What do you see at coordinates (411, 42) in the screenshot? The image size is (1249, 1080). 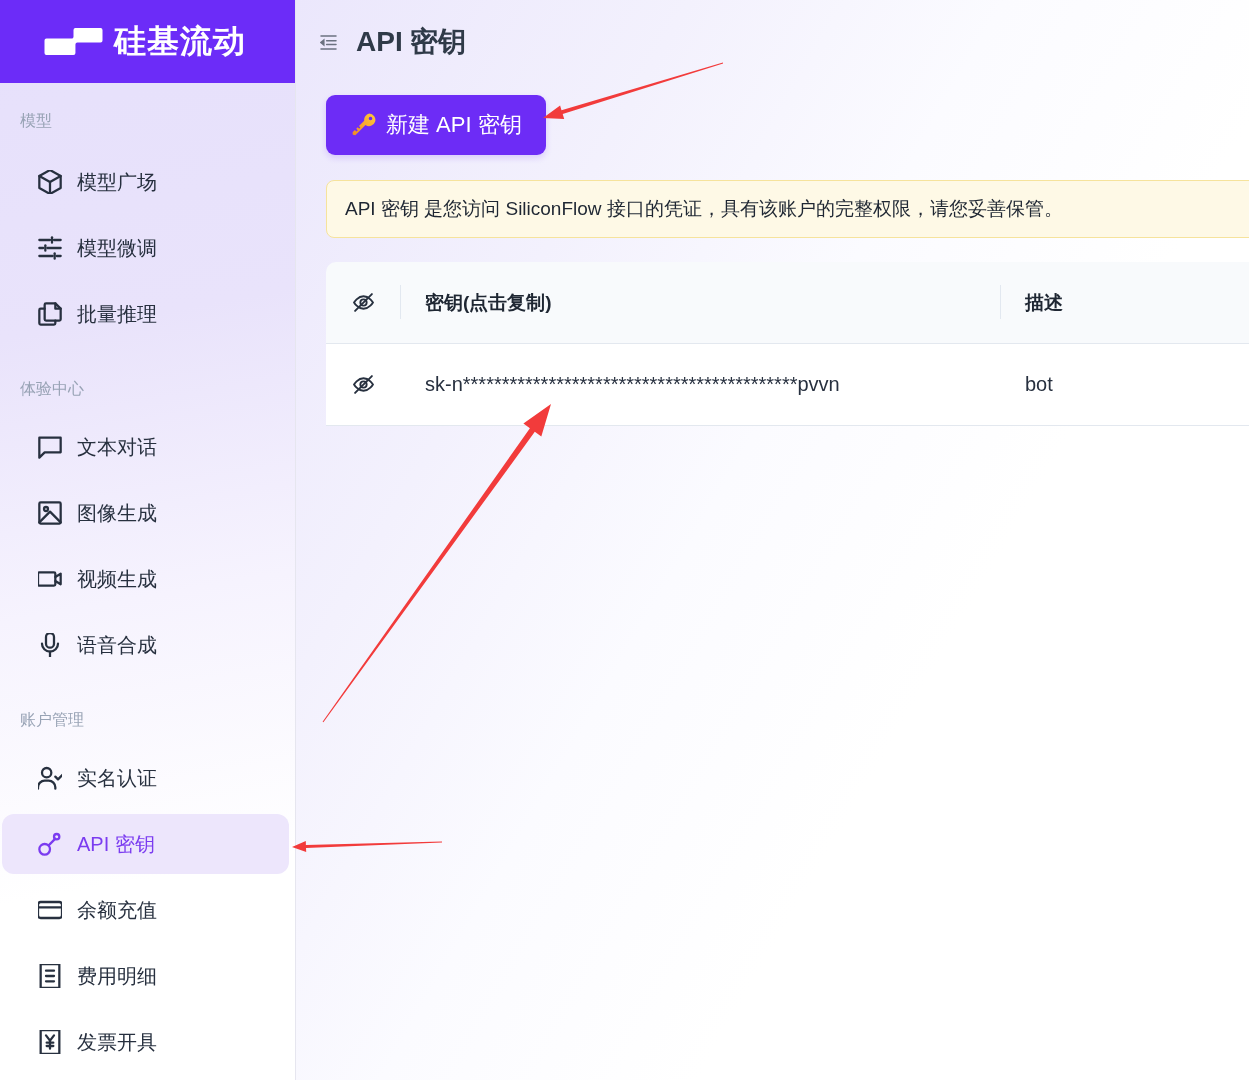 I see `page-title: API 密钥` at bounding box center [411, 42].